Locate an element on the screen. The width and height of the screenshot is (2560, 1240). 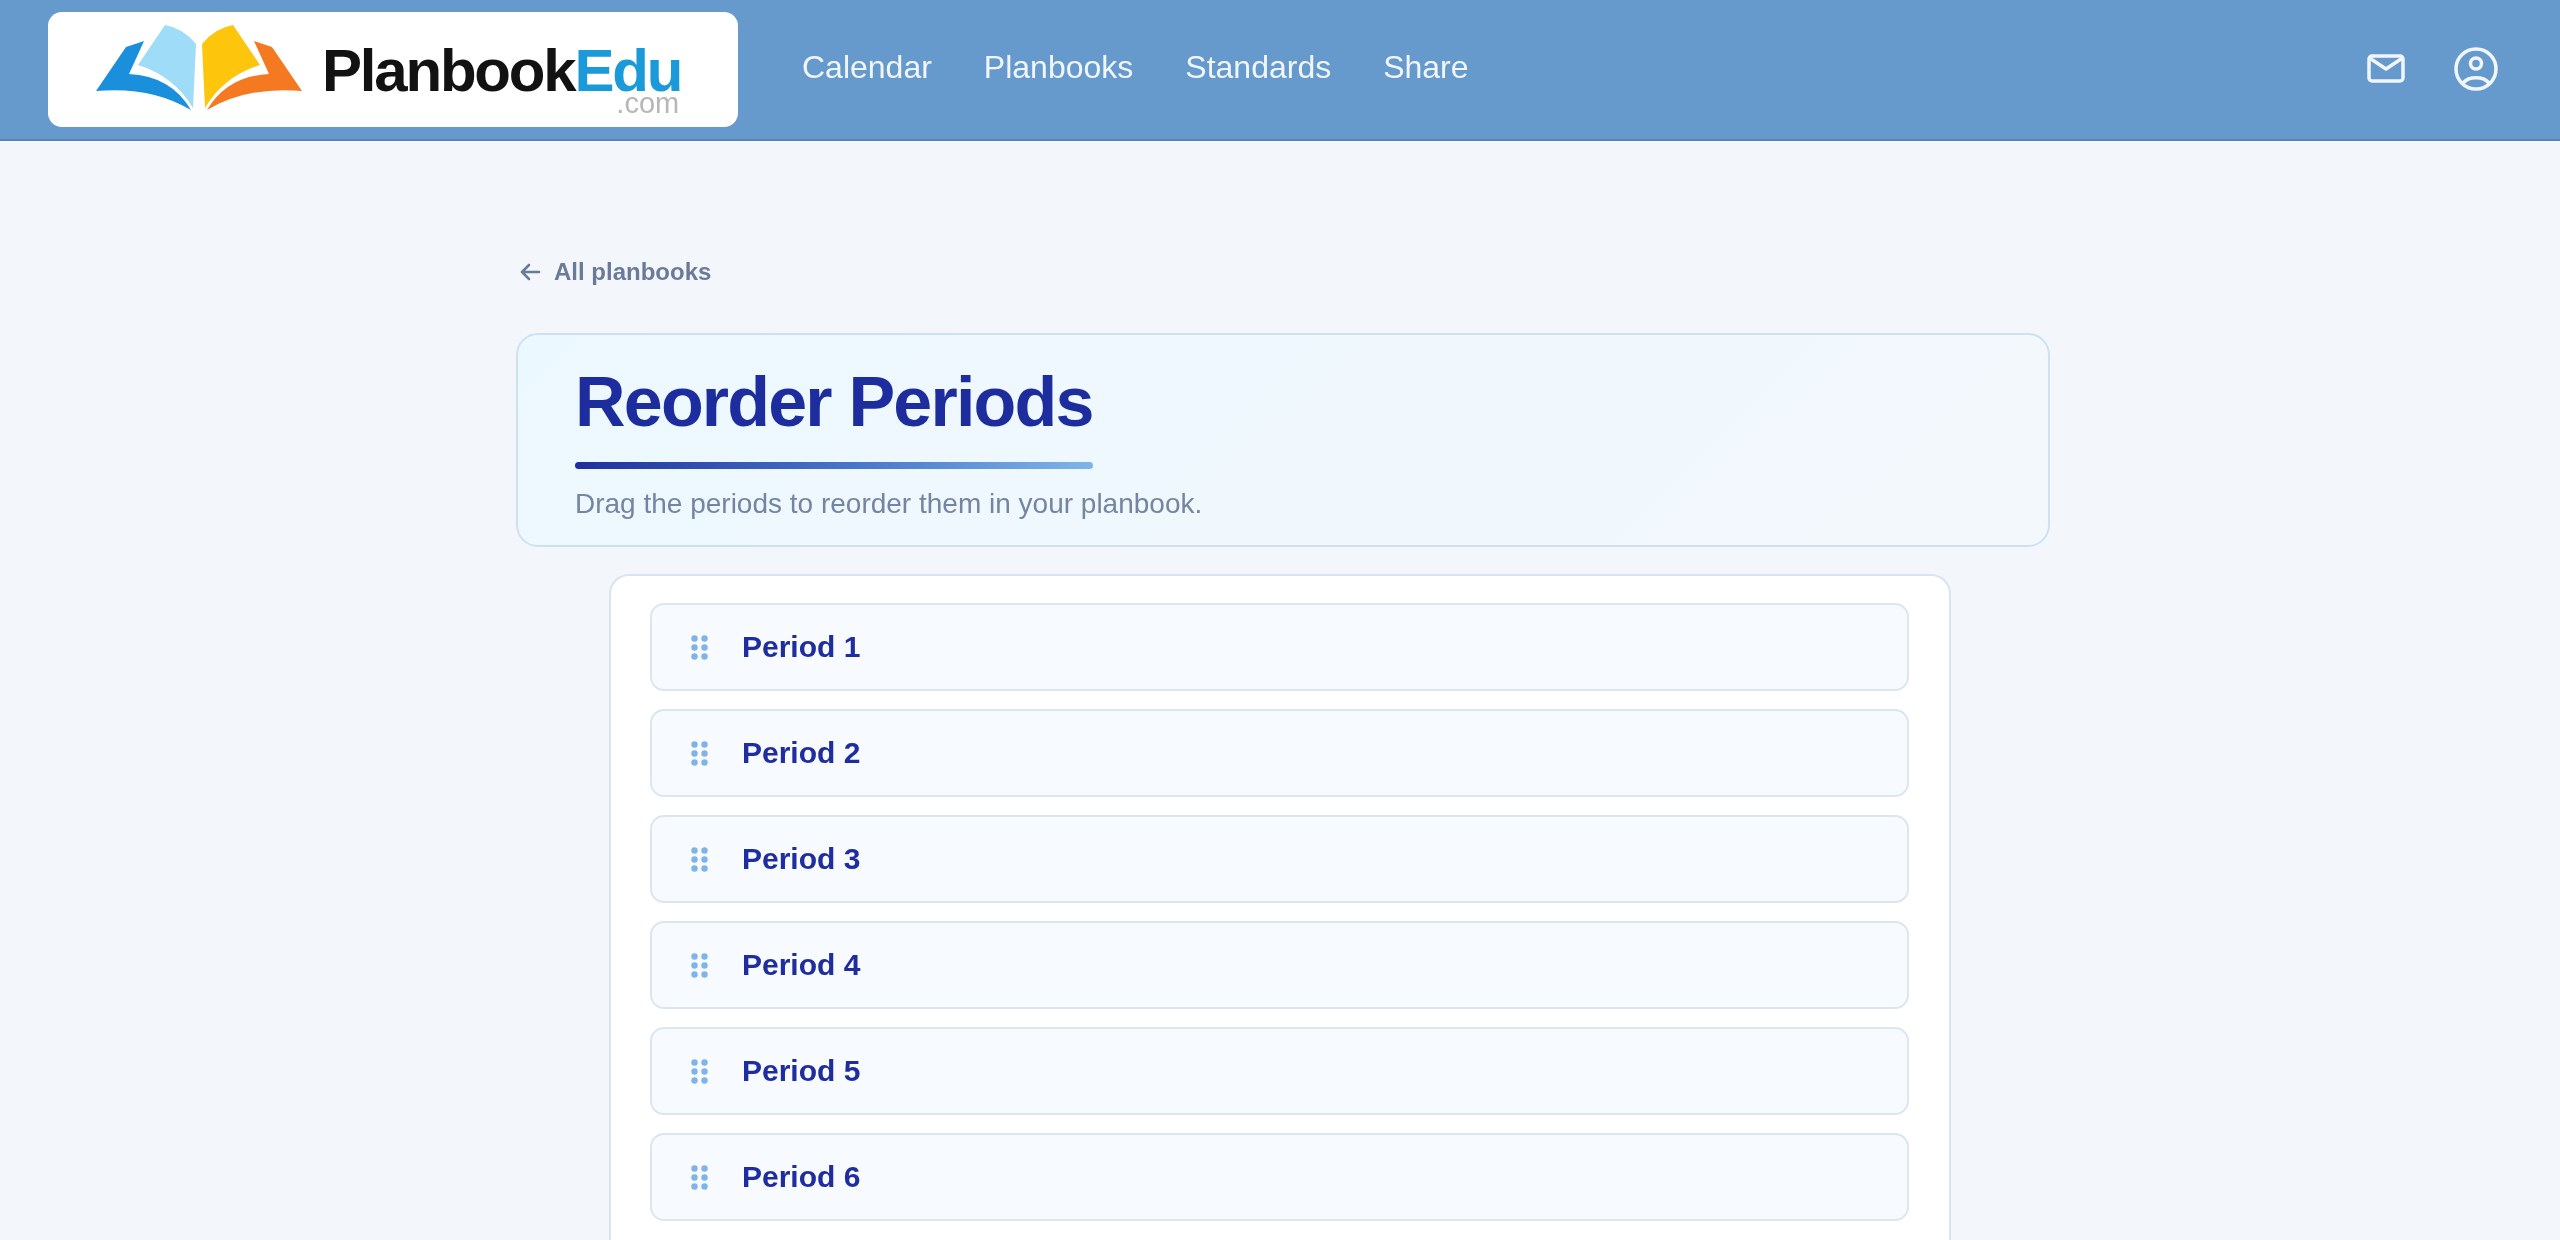
period-name: Period 2 is located at coordinates (801, 753).